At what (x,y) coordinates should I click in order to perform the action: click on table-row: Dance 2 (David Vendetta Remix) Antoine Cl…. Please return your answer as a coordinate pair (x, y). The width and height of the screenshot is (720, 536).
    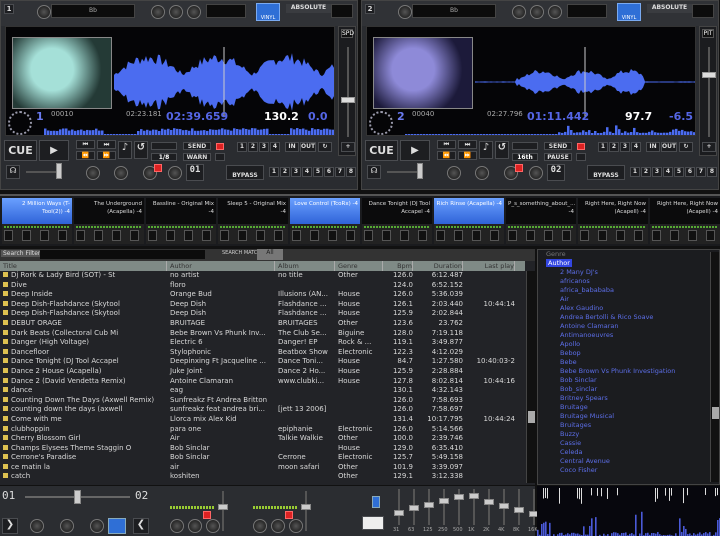
    Looking at the image, I should click on (262, 382).